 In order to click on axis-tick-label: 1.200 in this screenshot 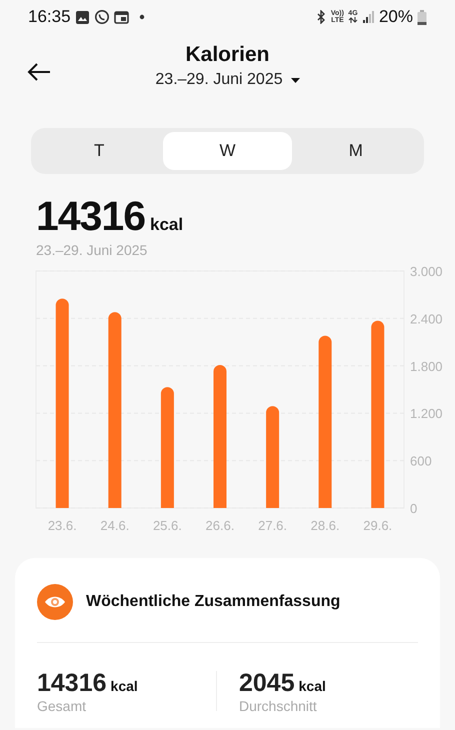, I will do `click(426, 414)`.